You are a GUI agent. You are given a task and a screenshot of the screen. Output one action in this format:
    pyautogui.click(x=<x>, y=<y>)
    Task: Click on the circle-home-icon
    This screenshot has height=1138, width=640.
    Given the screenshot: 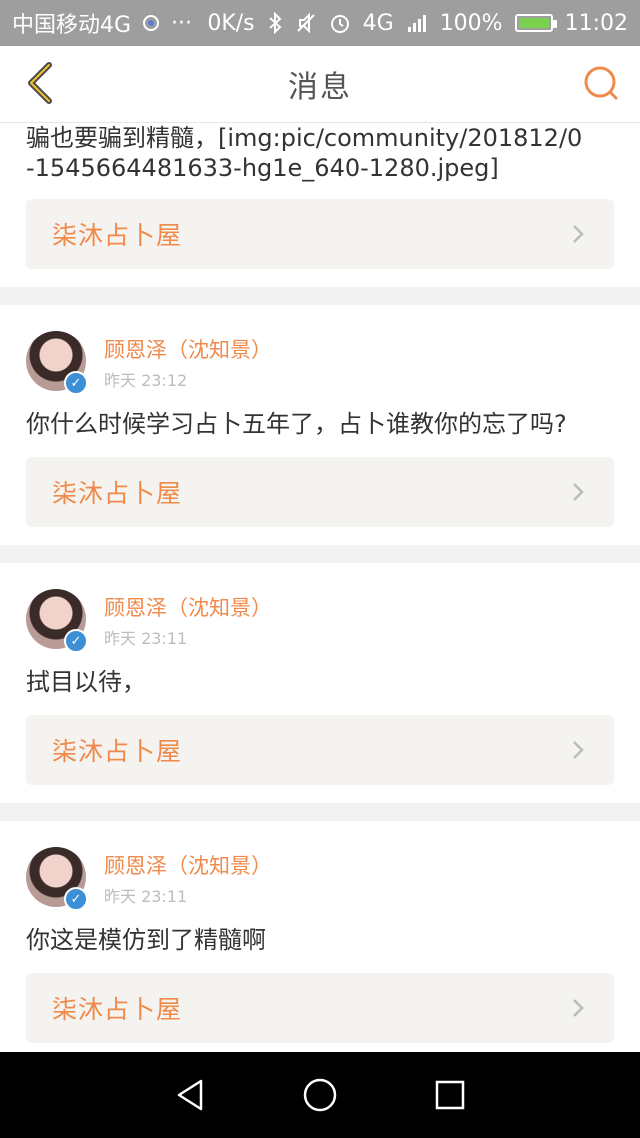 What is the action you would take?
    pyautogui.click(x=320, y=1095)
    